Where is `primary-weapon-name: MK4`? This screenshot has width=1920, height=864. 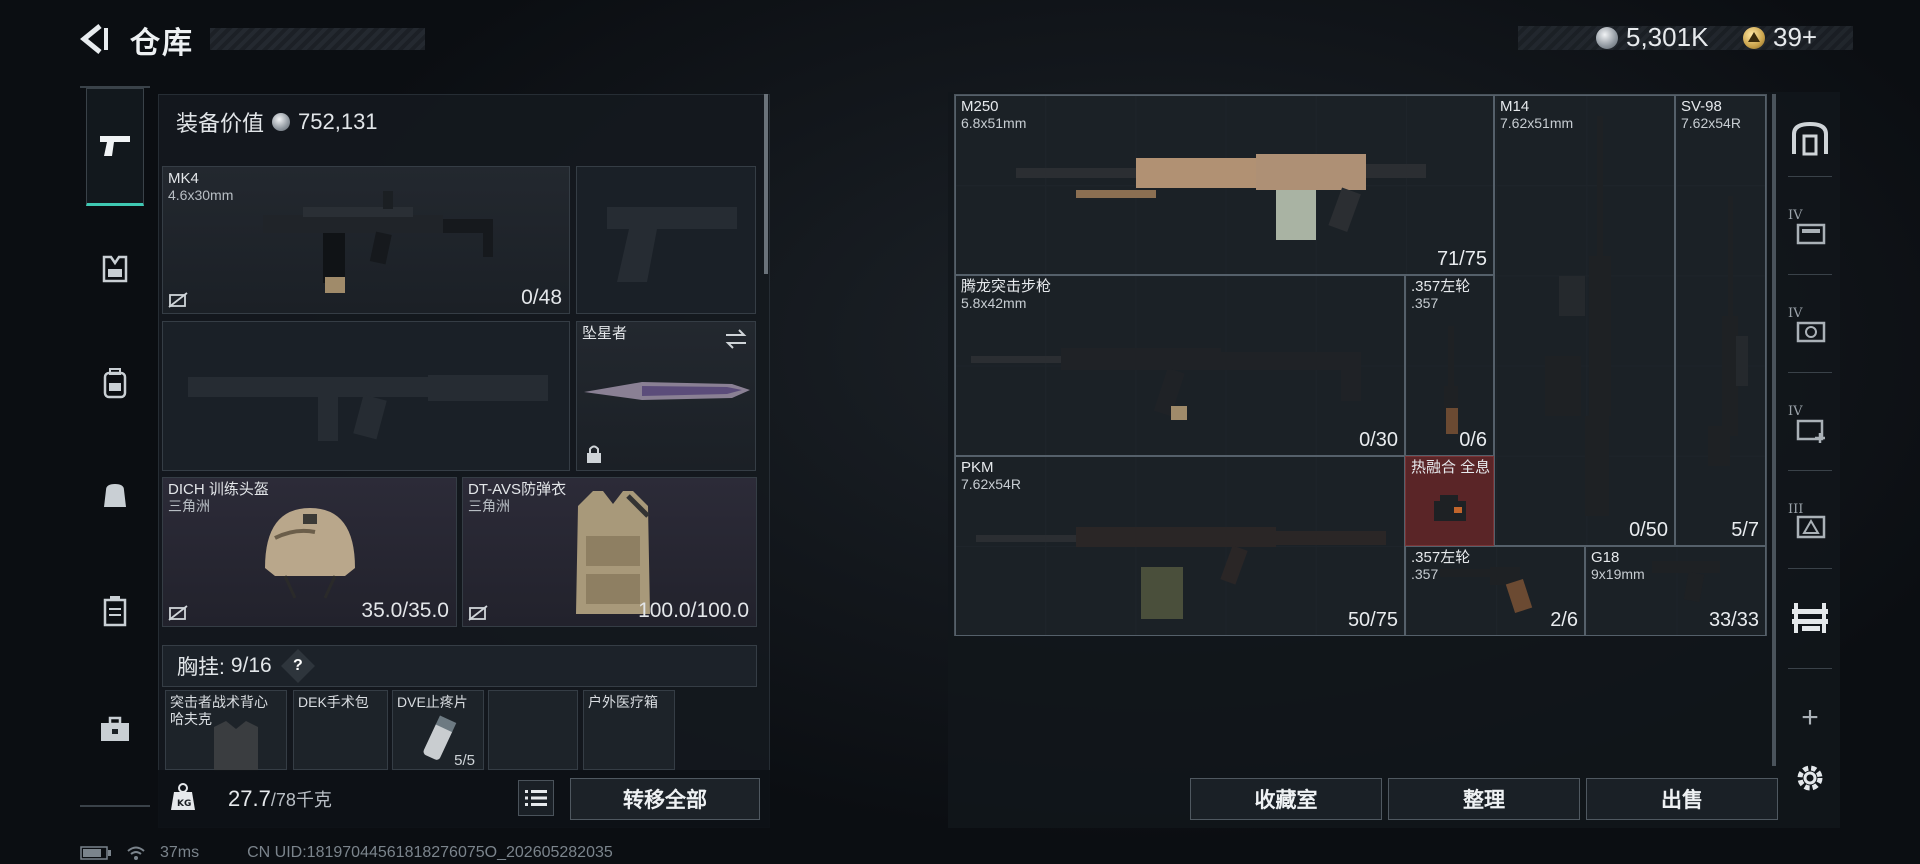
primary-weapon-name: MK4 is located at coordinates (183, 178).